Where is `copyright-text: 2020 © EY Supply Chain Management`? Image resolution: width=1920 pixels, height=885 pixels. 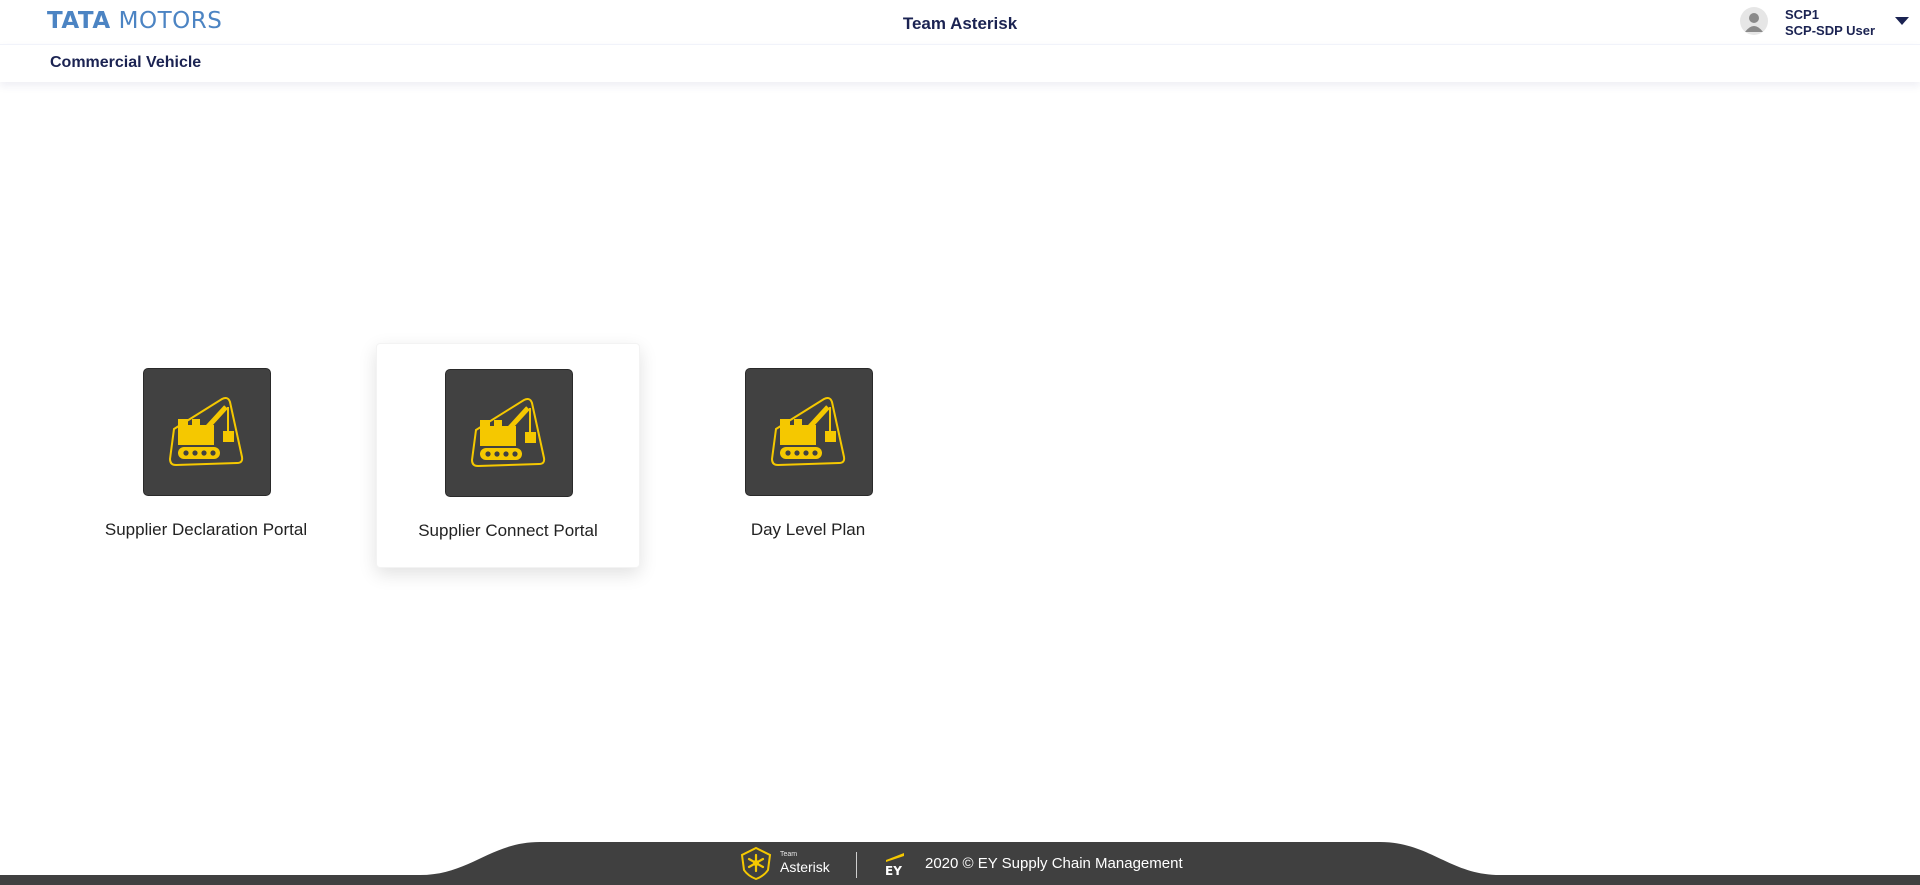
copyright-text: 2020 © EY Supply Chain Management is located at coordinates (1054, 863).